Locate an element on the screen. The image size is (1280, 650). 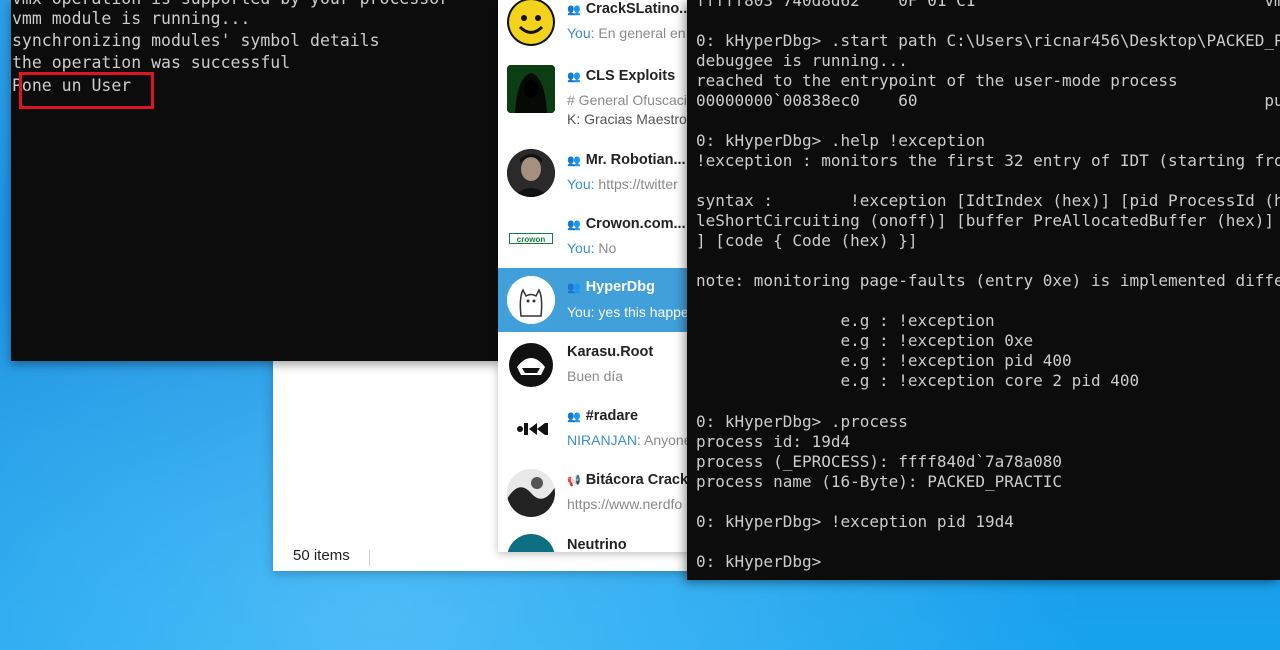
chat-preview: You: yes this happe is located at coordinates (628, 312).